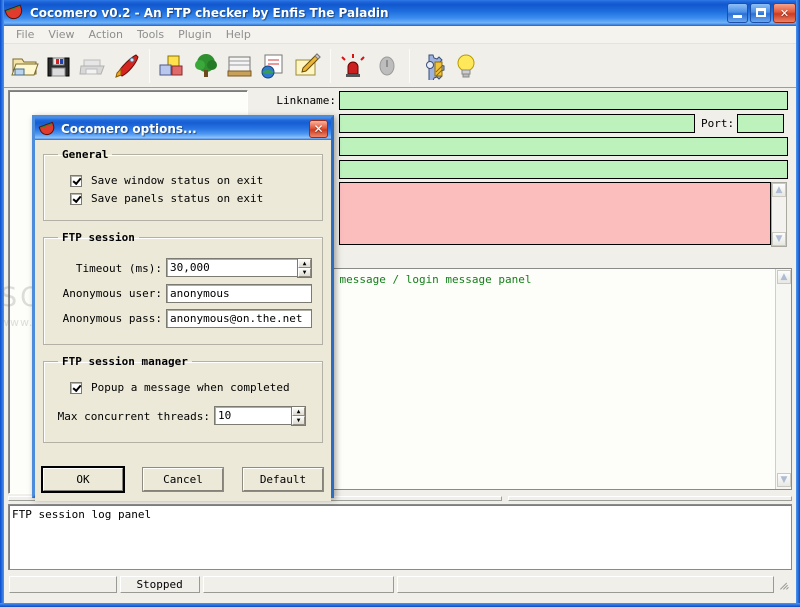 The image size is (800, 607). What do you see at coordinates (563, 146) in the screenshot?
I see `user-input` at bounding box center [563, 146].